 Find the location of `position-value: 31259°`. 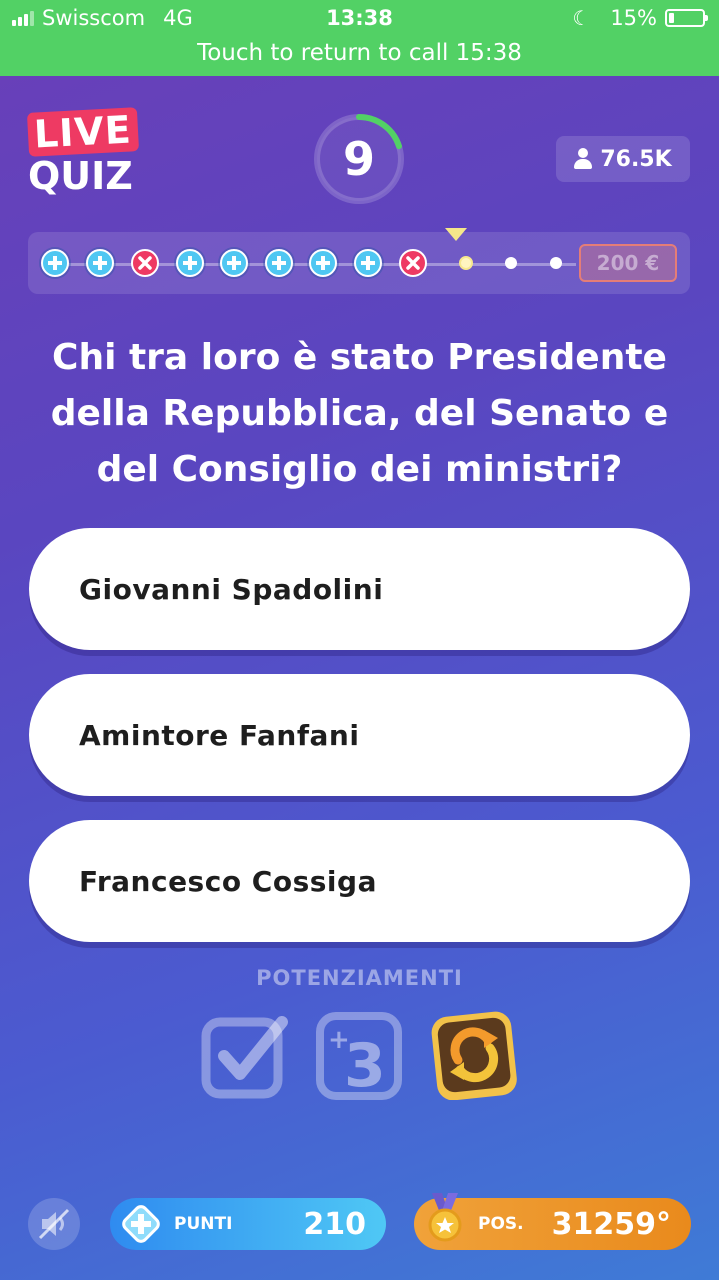

position-value: 31259° is located at coordinates (611, 1224).